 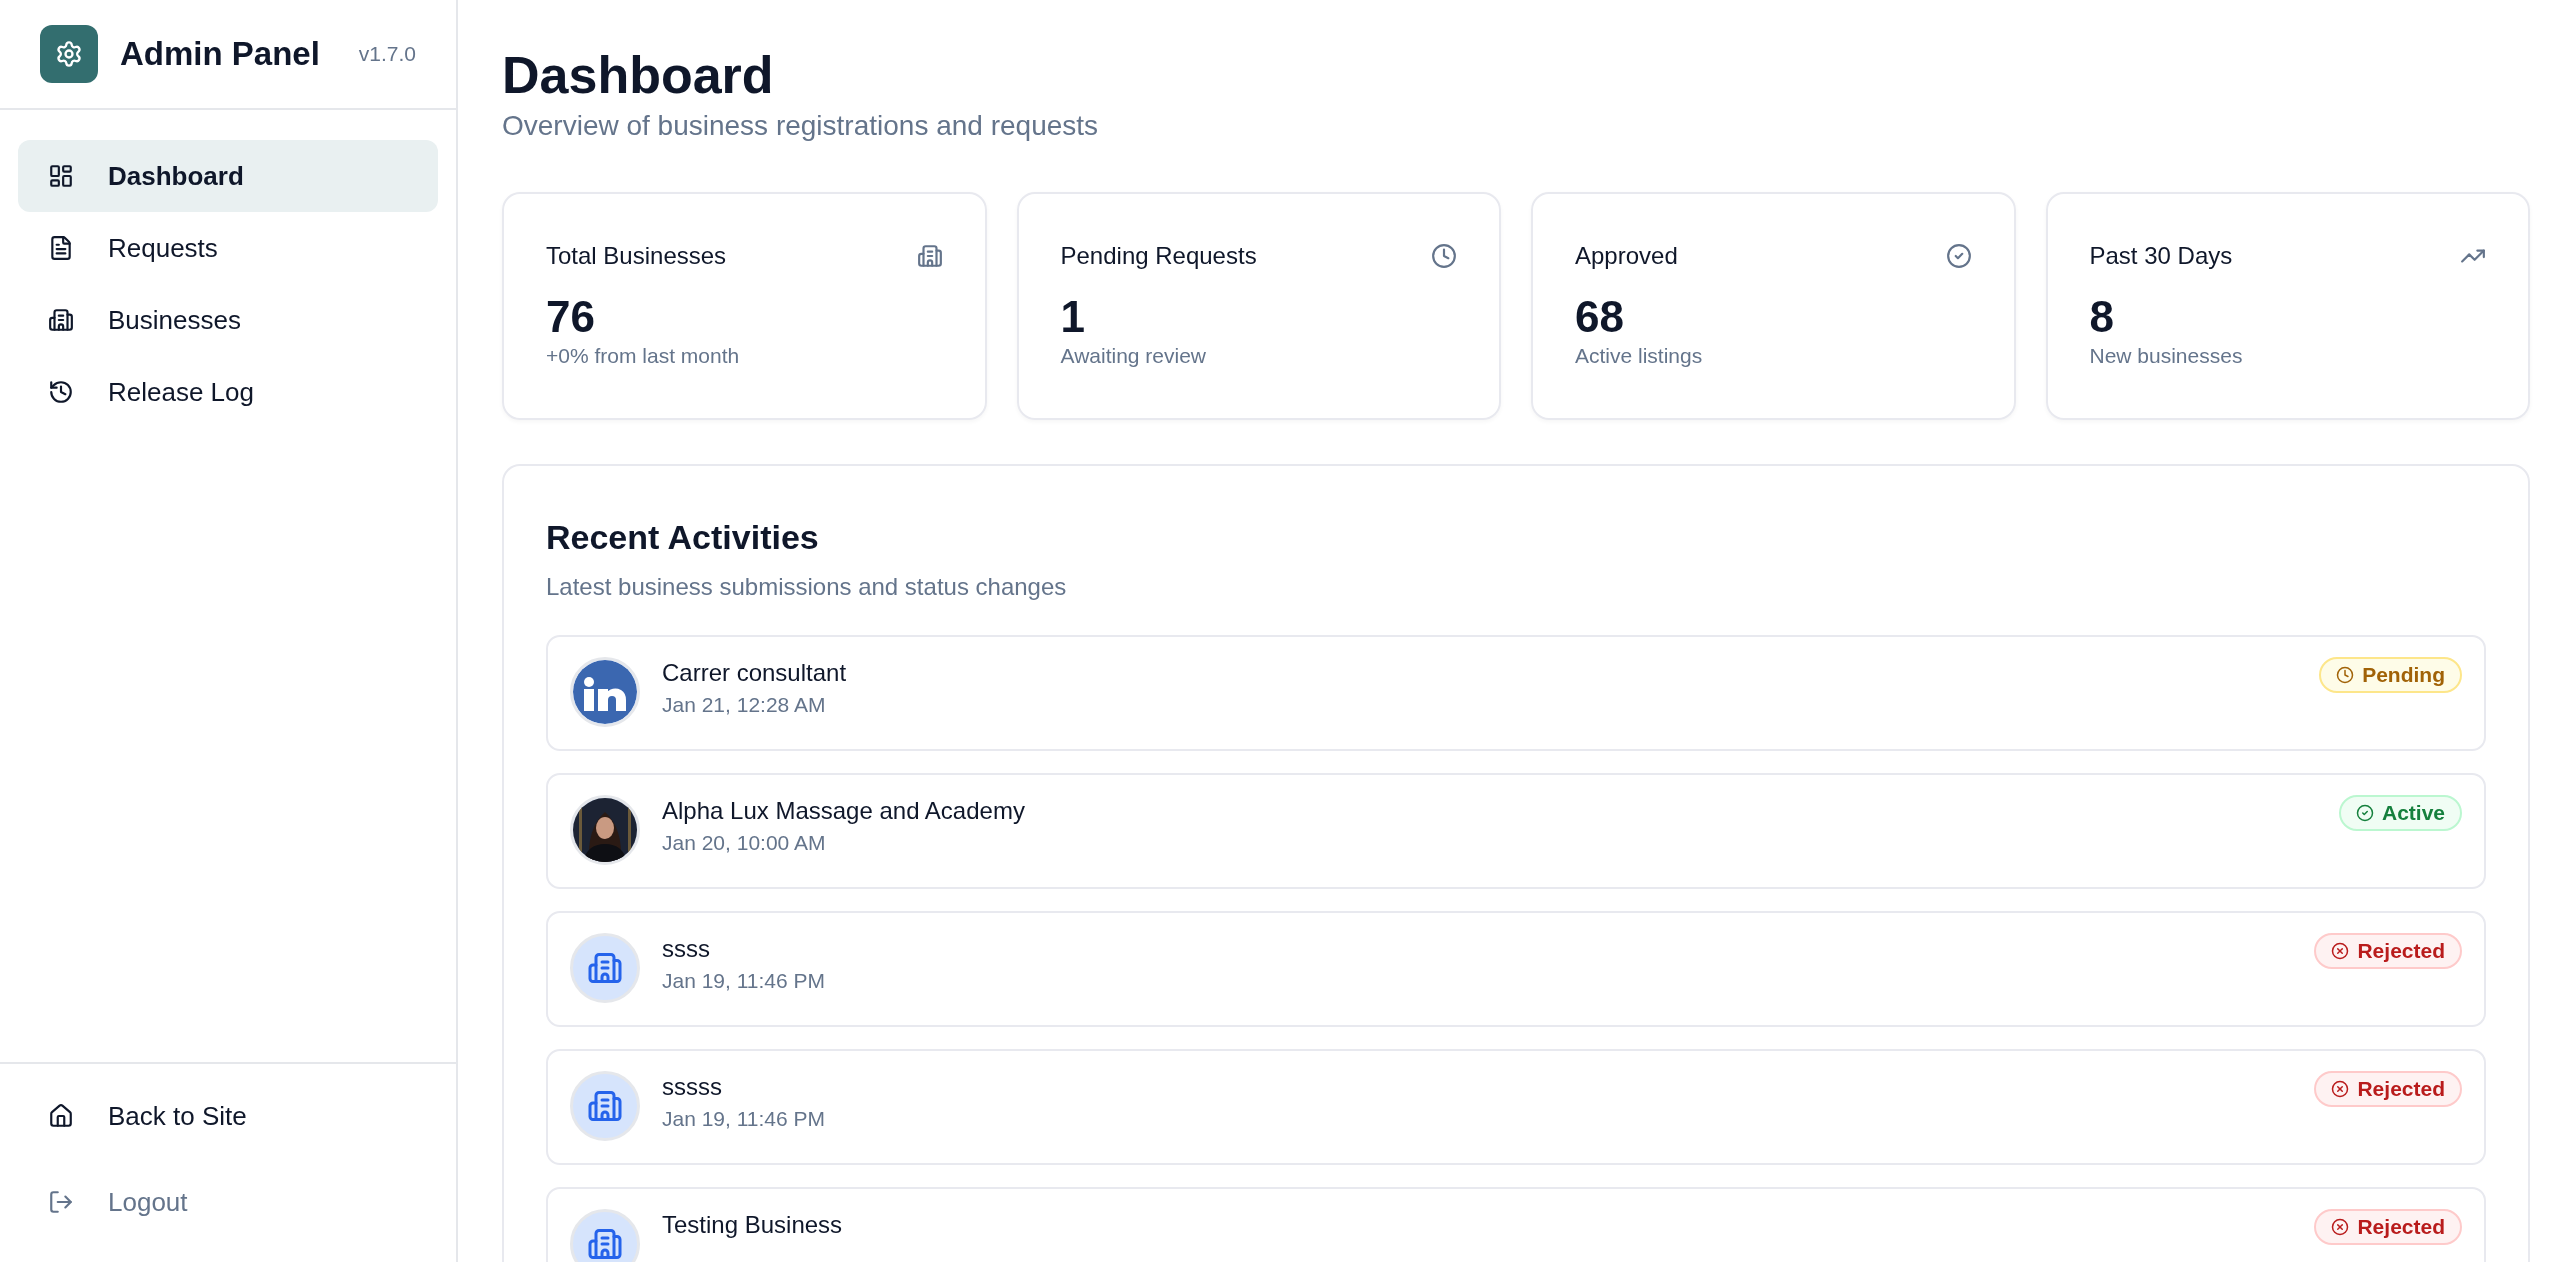 What do you see at coordinates (686, 949) in the screenshot?
I see `business-name: ssss` at bounding box center [686, 949].